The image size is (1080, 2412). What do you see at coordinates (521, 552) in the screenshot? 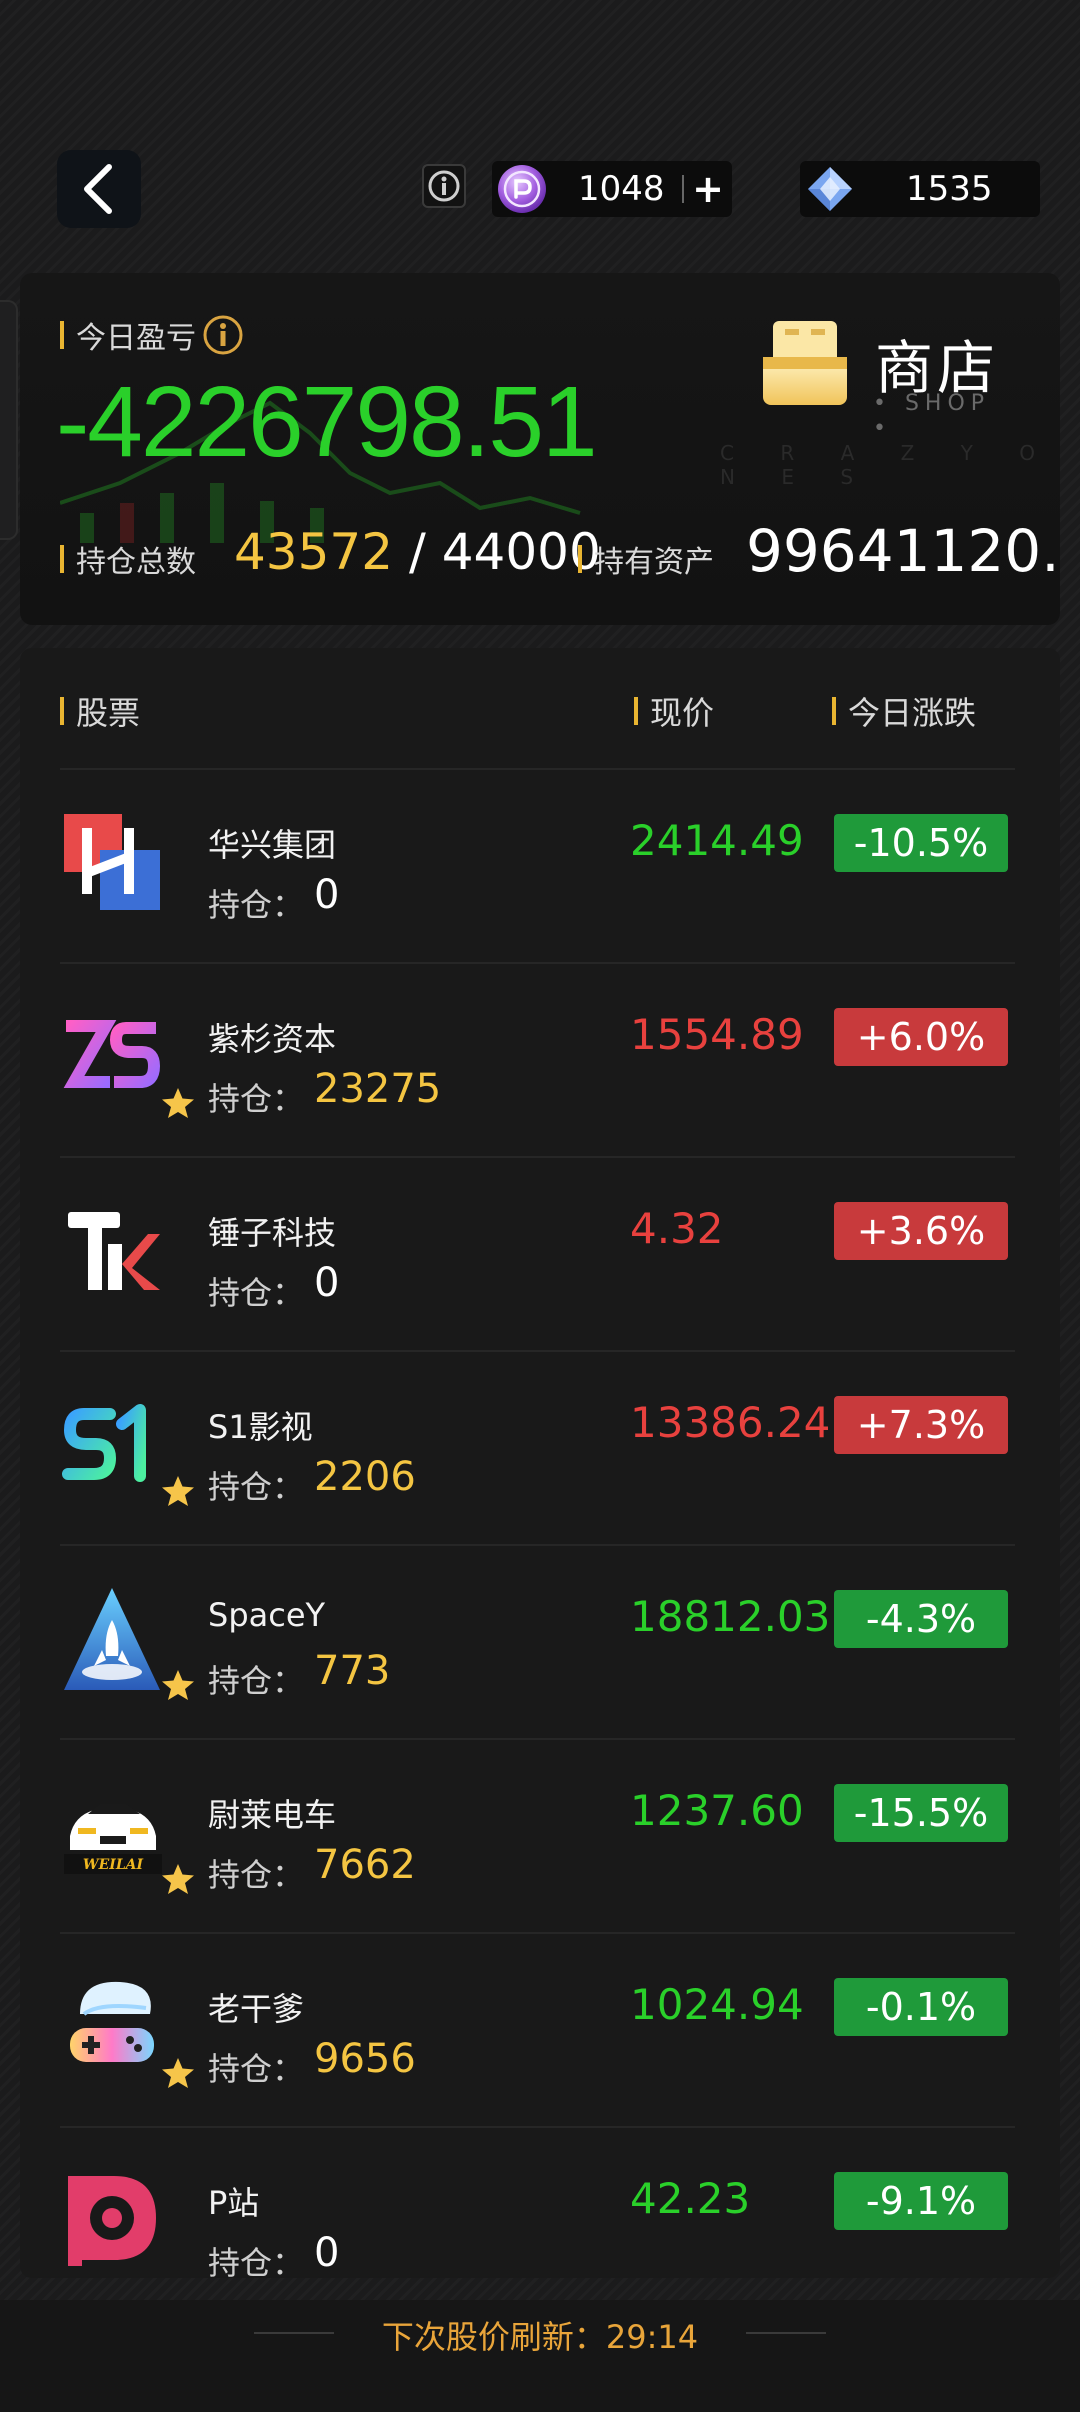
I see `holdings-max: 44000` at bounding box center [521, 552].